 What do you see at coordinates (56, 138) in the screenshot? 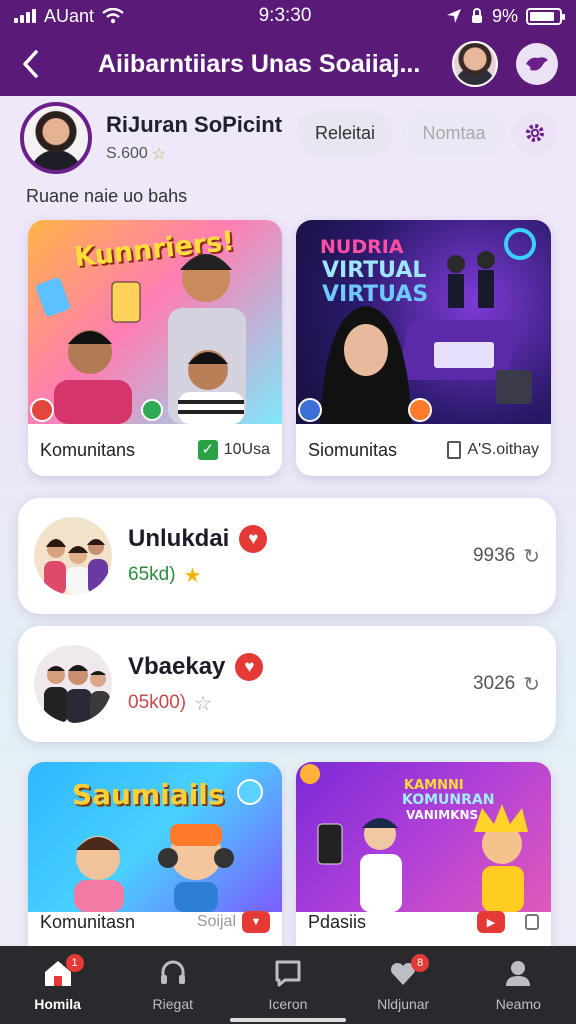
I see `profile-avatar` at bounding box center [56, 138].